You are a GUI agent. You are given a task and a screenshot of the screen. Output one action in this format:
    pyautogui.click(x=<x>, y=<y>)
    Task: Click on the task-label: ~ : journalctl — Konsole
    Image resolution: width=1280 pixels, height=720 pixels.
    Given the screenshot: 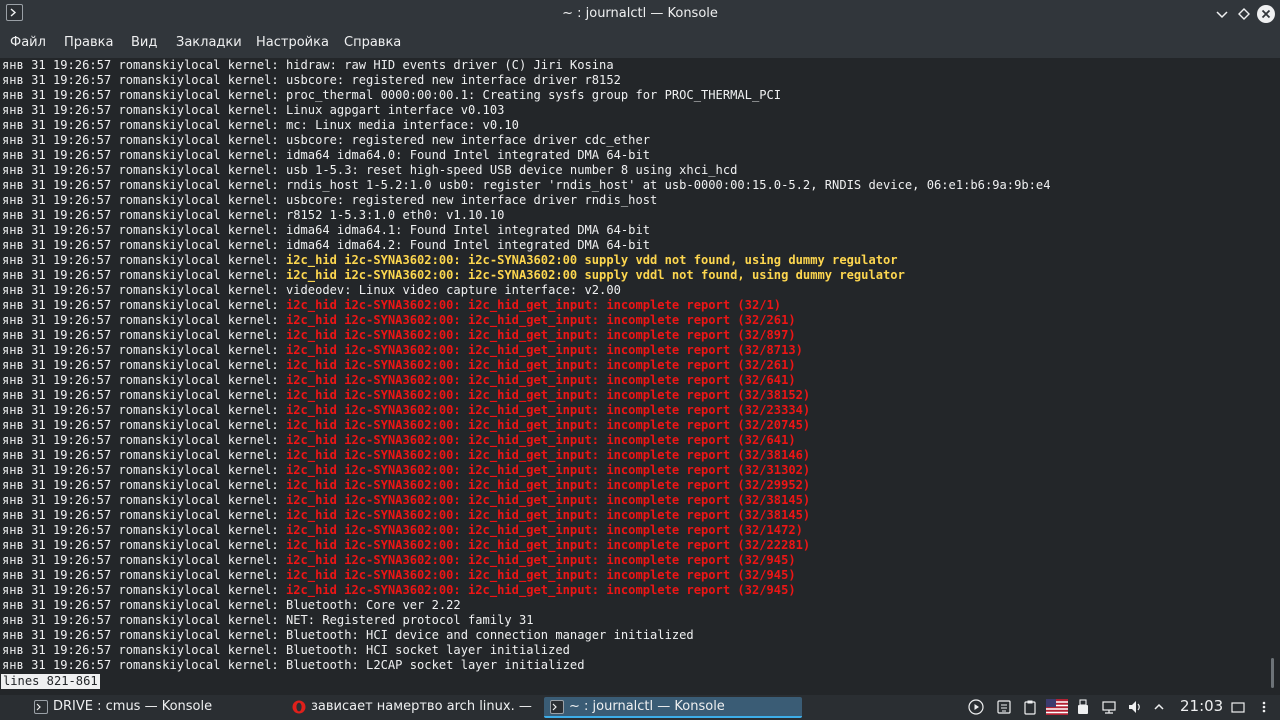 What is the action you would take?
    pyautogui.click(x=647, y=706)
    